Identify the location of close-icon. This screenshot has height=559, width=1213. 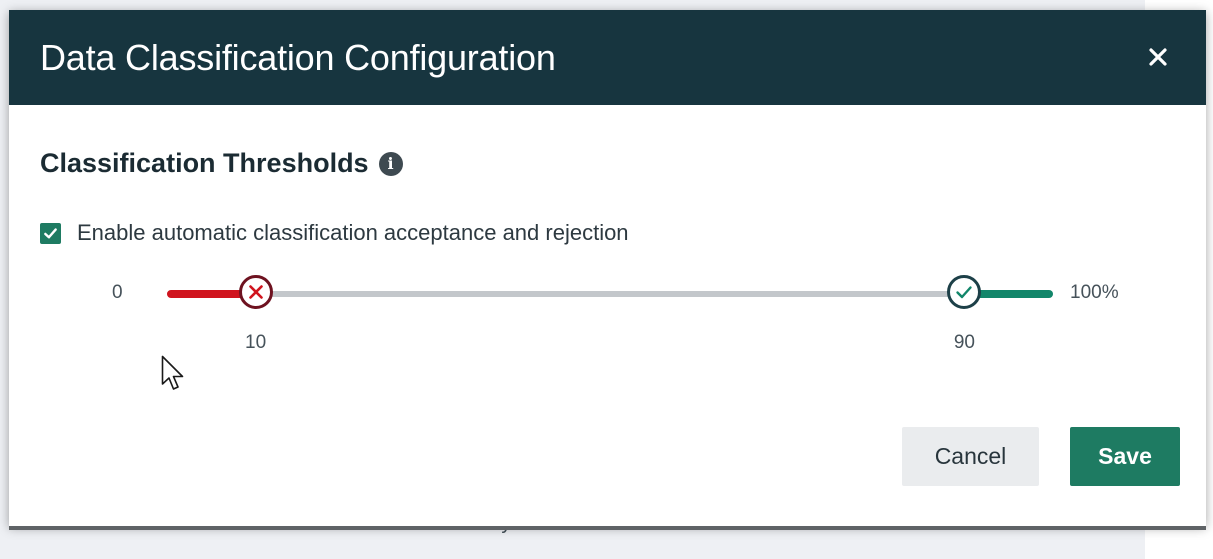
(1158, 57).